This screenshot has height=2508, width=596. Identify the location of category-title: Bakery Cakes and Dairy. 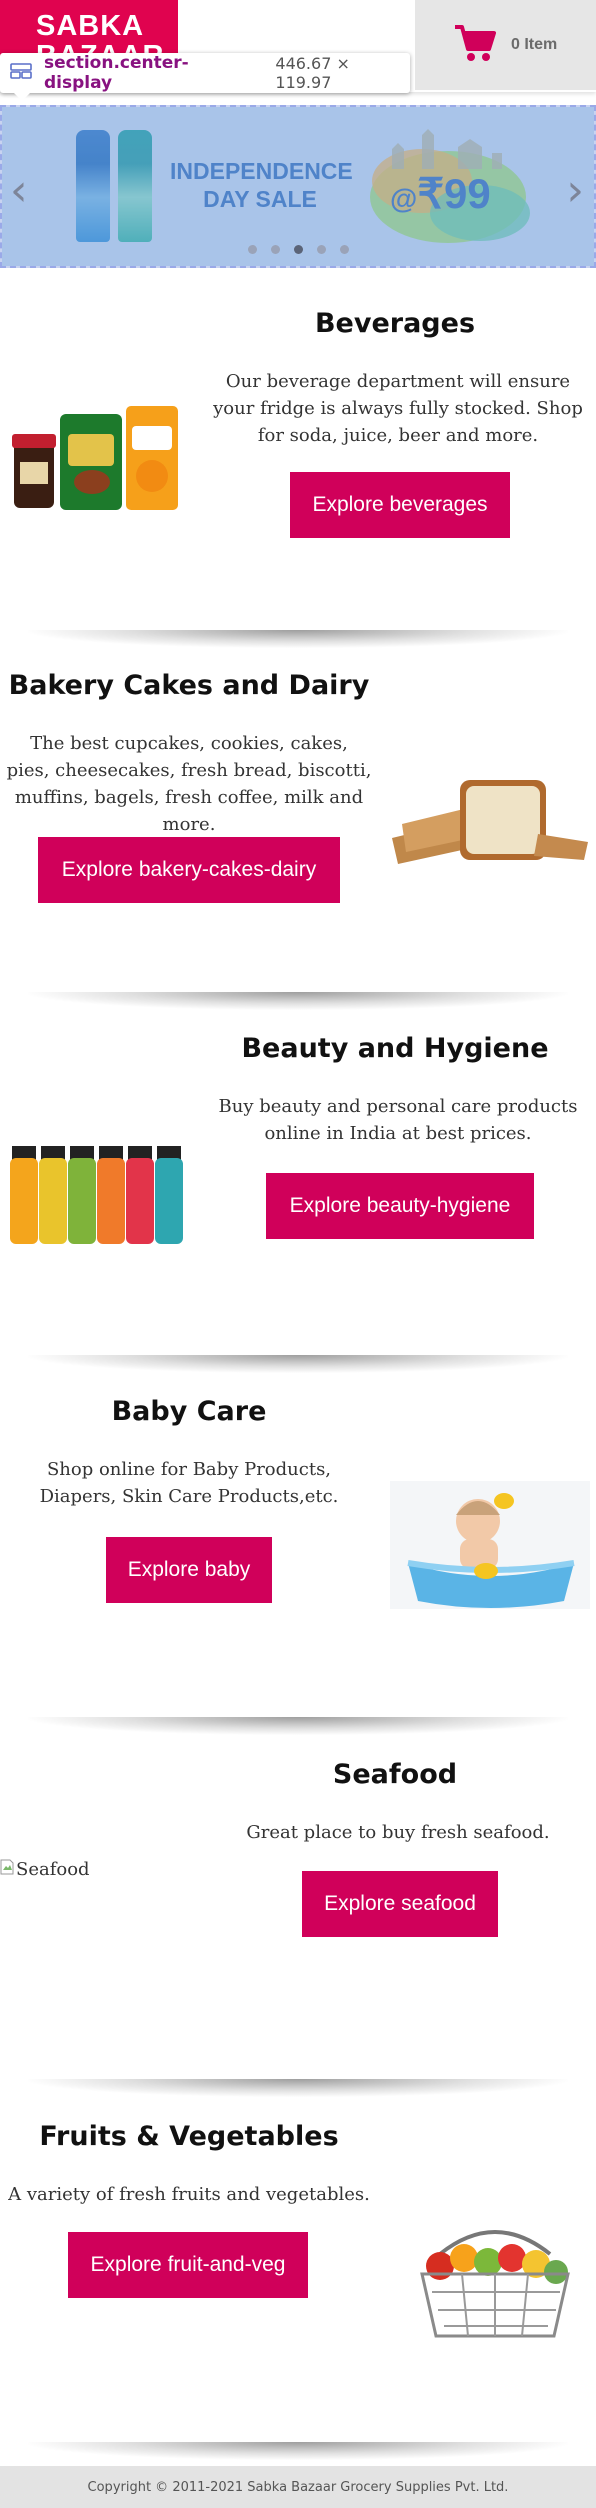
(189, 685).